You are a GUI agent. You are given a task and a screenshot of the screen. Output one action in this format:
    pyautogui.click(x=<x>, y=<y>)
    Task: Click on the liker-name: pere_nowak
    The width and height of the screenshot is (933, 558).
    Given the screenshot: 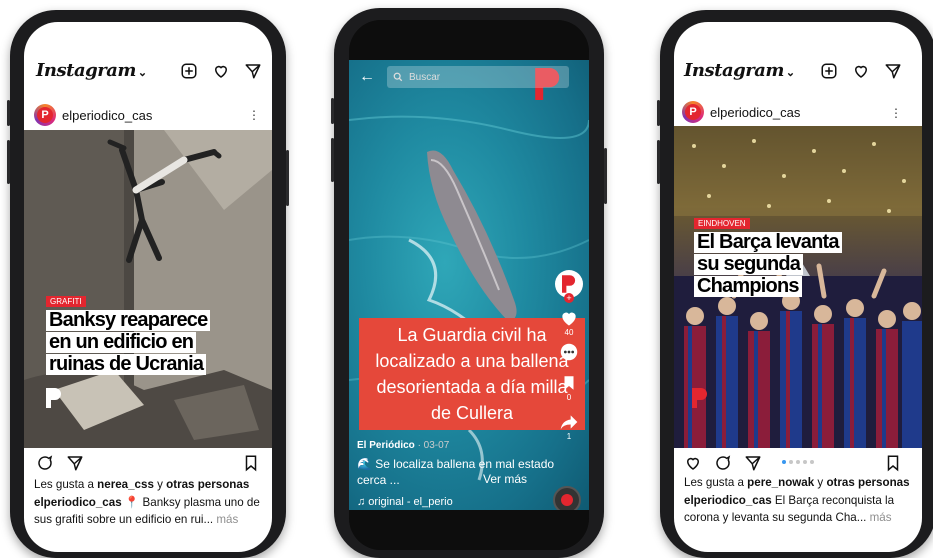 What is the action you would take?
    pyautogui.click(x=780, y=482)
    